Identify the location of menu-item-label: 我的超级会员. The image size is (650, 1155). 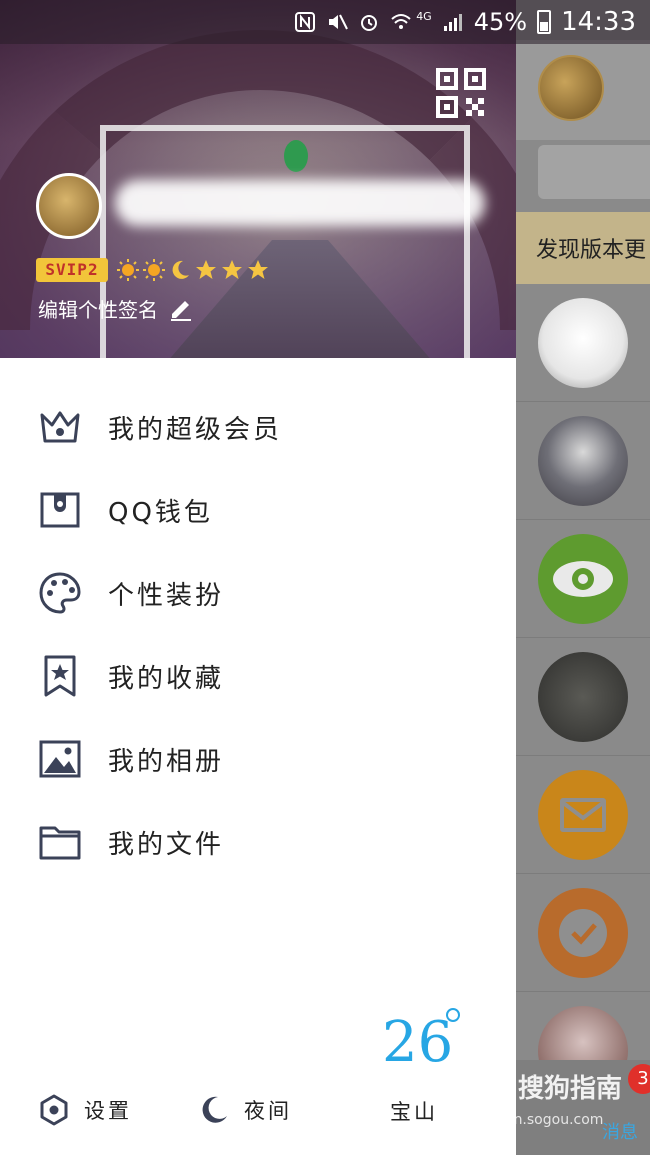
(195, 429).